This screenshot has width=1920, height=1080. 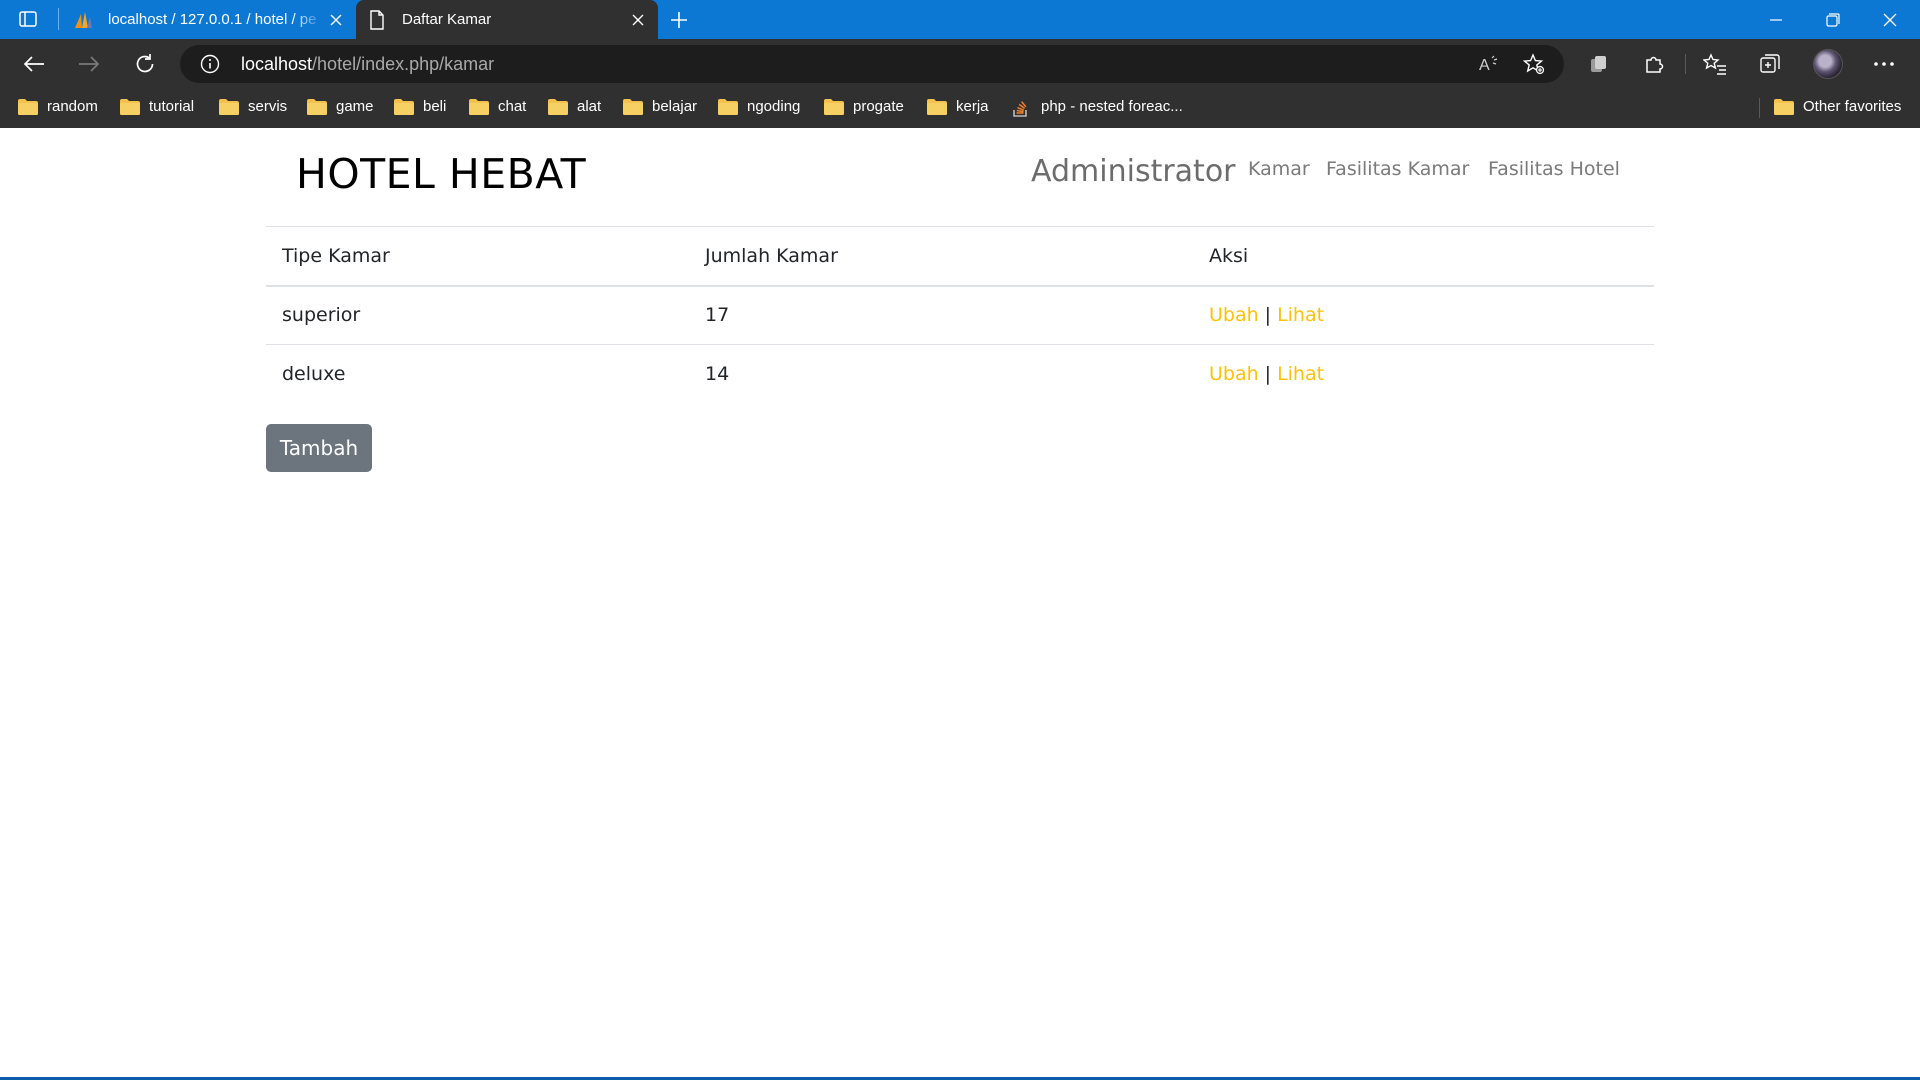 I want to click on cell-tipe: deluxe, so click(x=314, y=374).